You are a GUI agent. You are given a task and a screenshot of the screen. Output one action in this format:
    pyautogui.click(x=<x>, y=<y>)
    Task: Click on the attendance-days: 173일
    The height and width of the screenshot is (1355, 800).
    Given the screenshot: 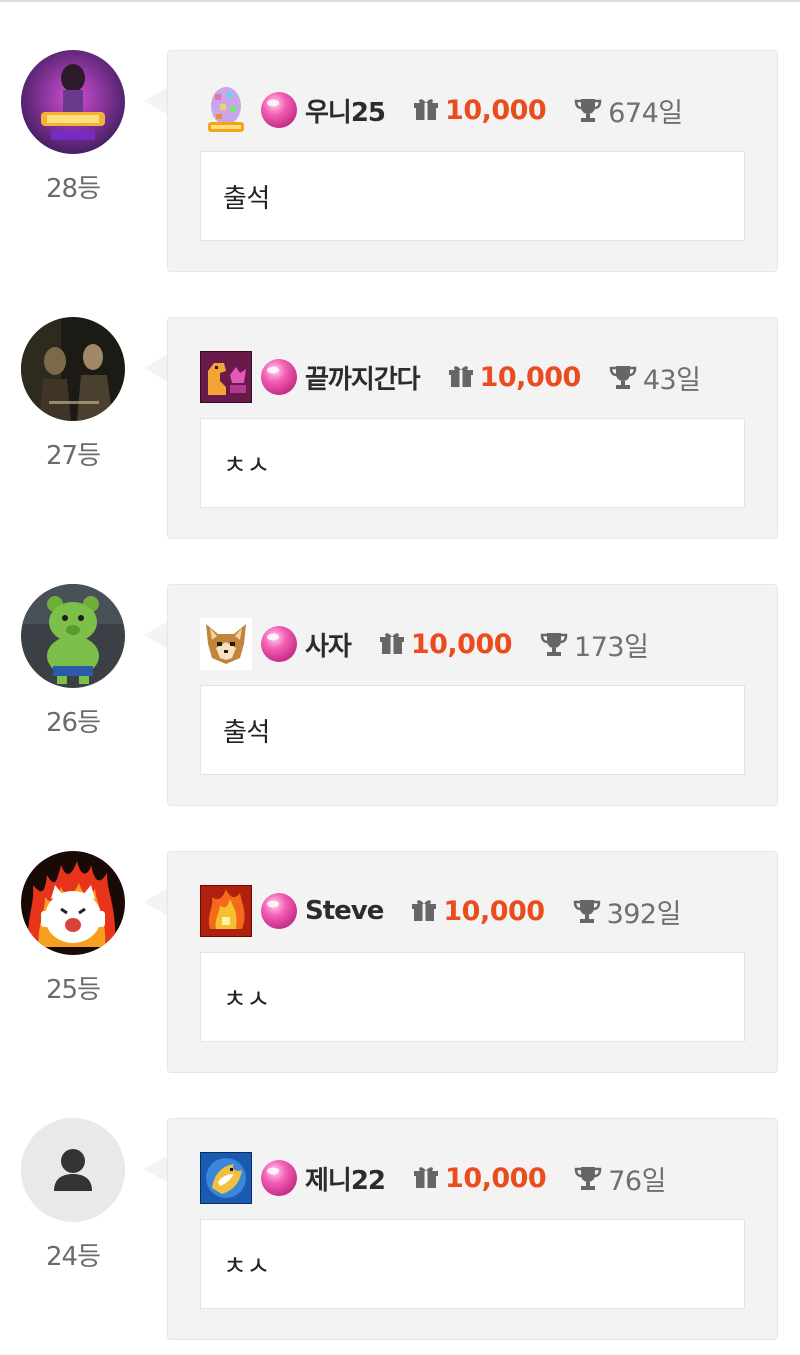 What is the action you would take?
    pyautogui.click(x=611, y=647)
    